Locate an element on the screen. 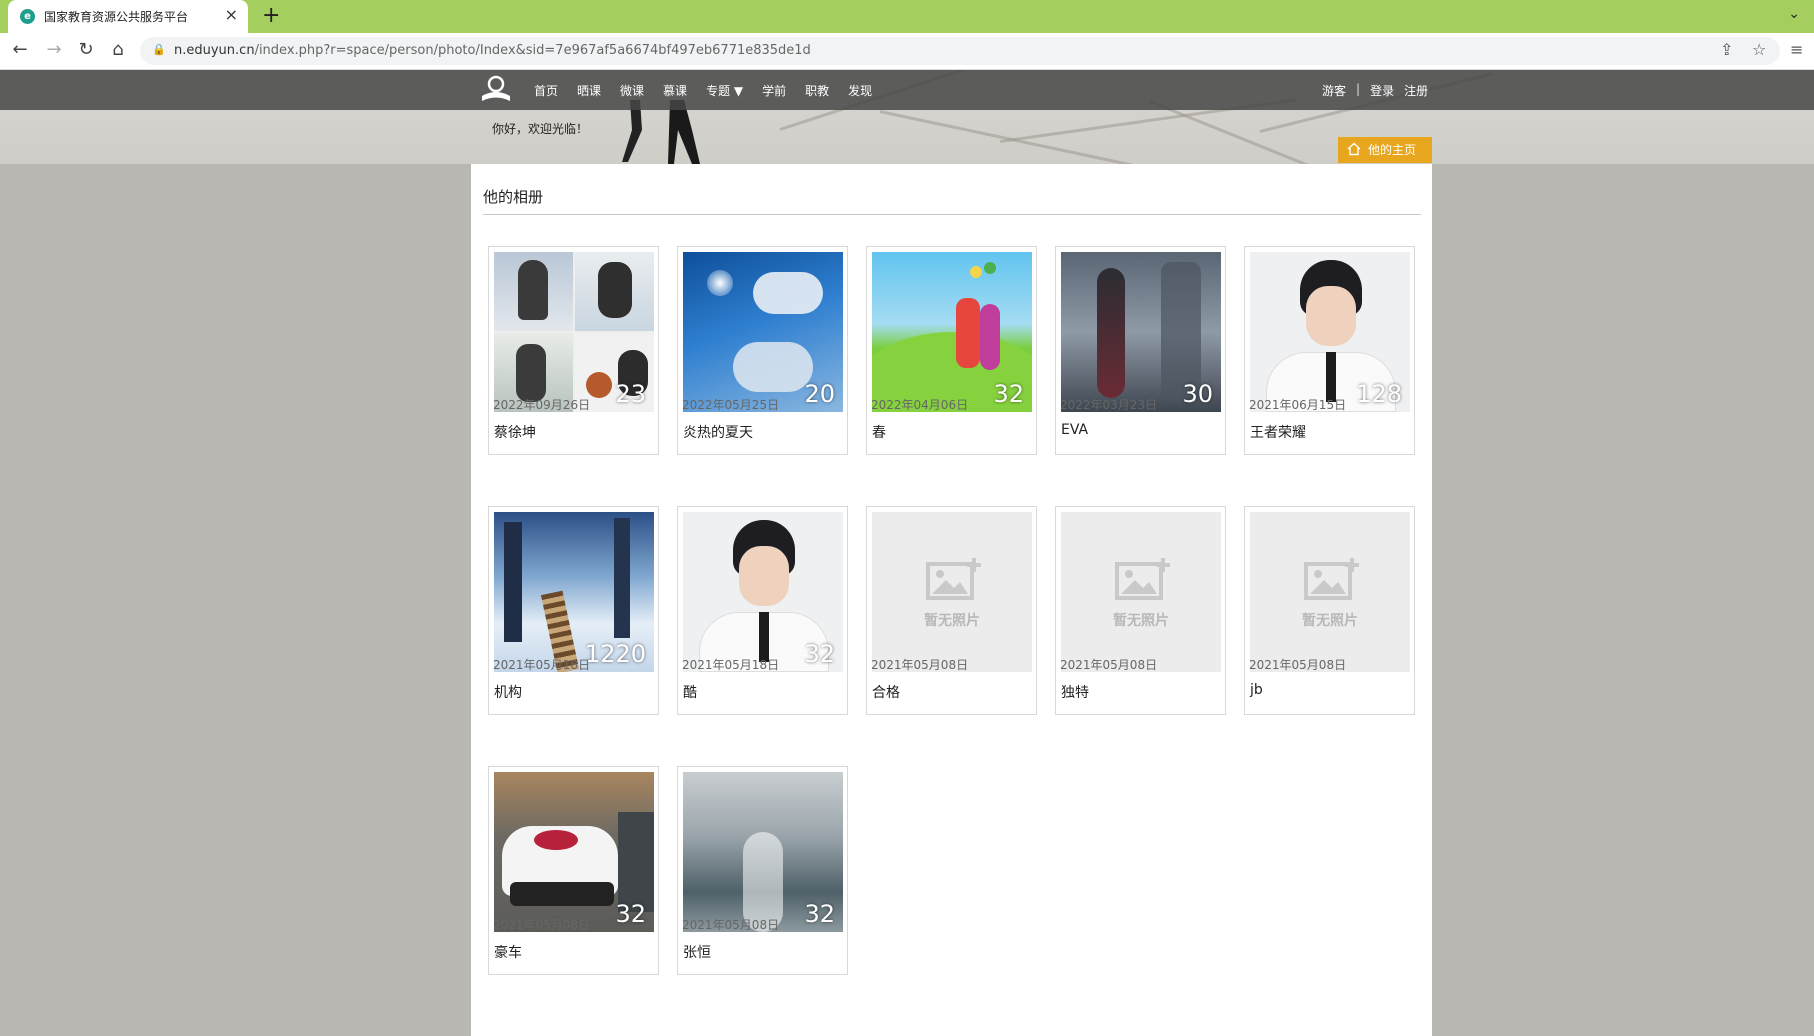 The width and height of the screenshot is (1814, 1036). album-card: 20 炎热的夏天 is located at coordinates (762, 350).